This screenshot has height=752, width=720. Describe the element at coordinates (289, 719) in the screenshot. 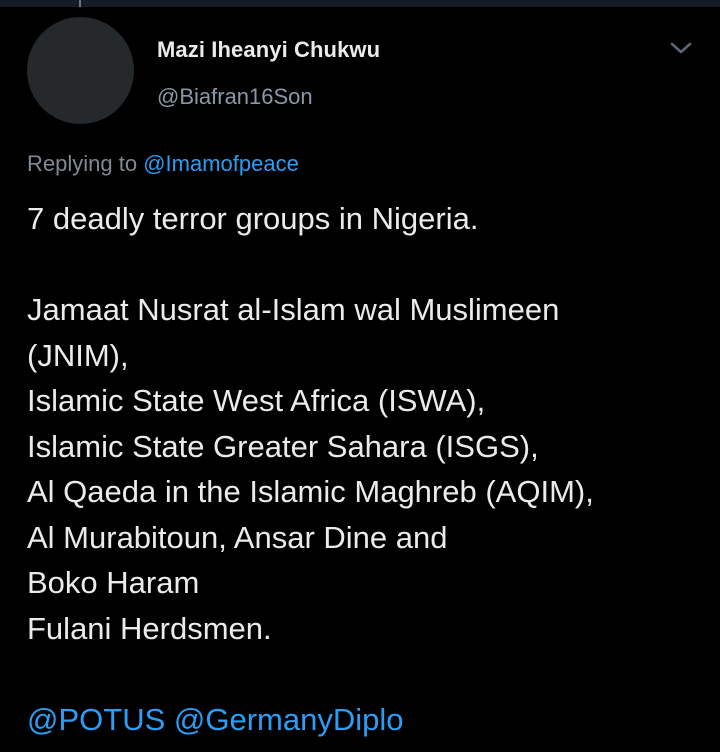

I see `mention-link: @GermanyDiplo` at that location.